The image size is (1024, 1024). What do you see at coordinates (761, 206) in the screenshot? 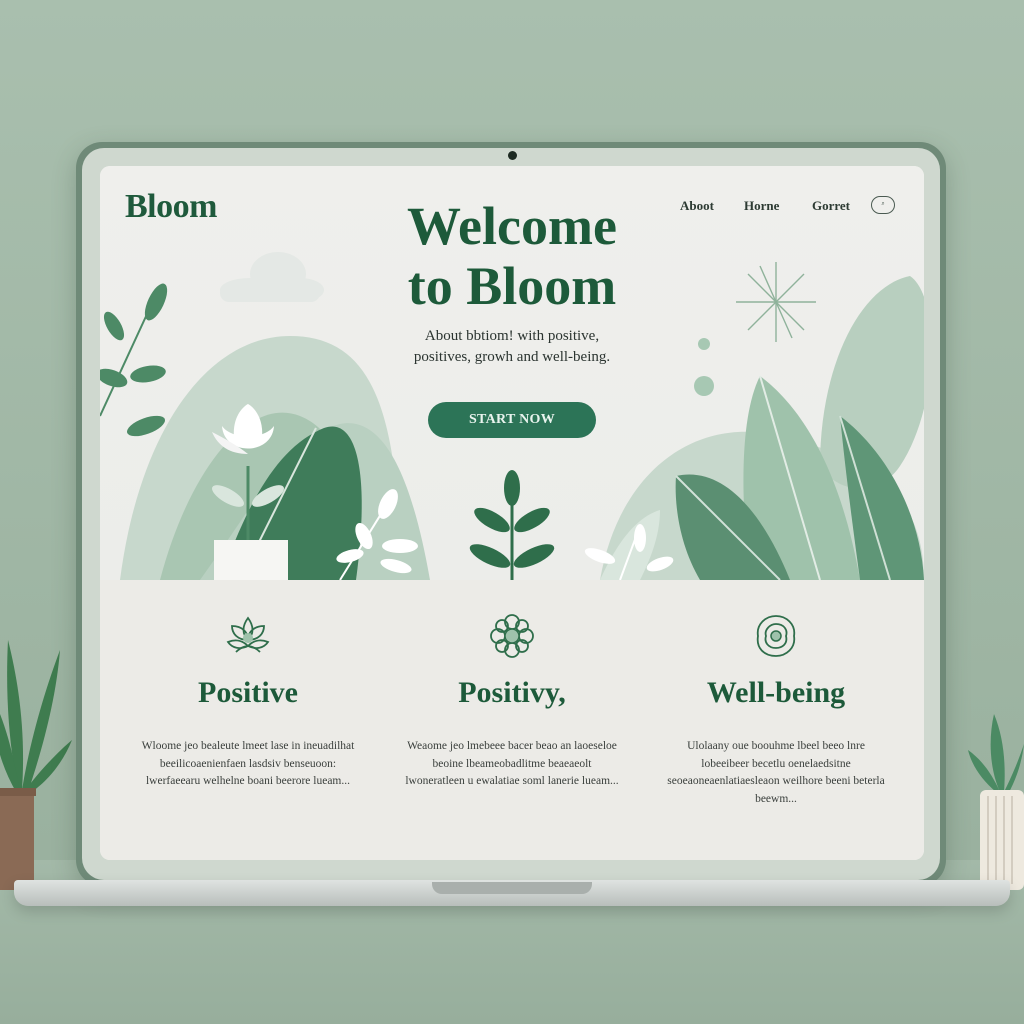
I see `nav-link-home: Horne` at bounding box center [761, 206].